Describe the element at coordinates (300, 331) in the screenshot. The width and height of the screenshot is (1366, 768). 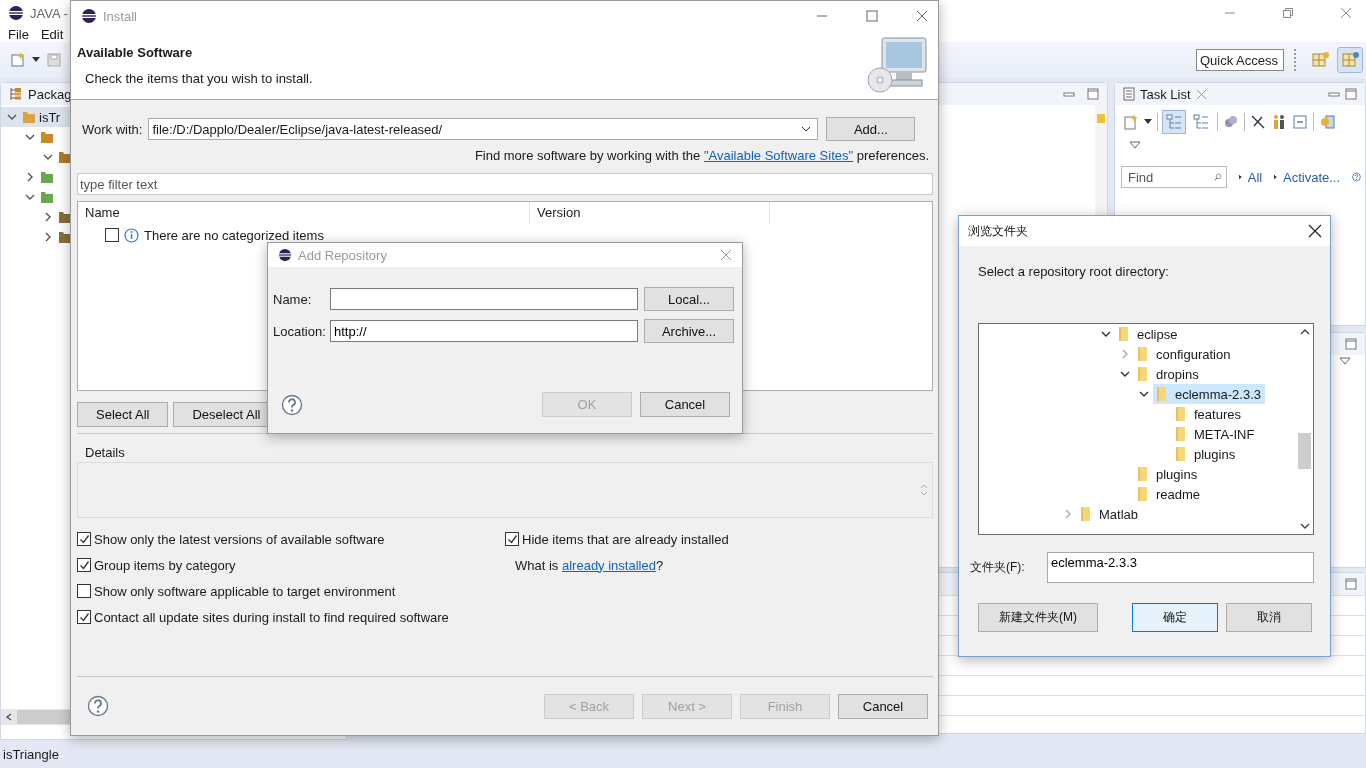
I see `field-label: Location:` at that location.